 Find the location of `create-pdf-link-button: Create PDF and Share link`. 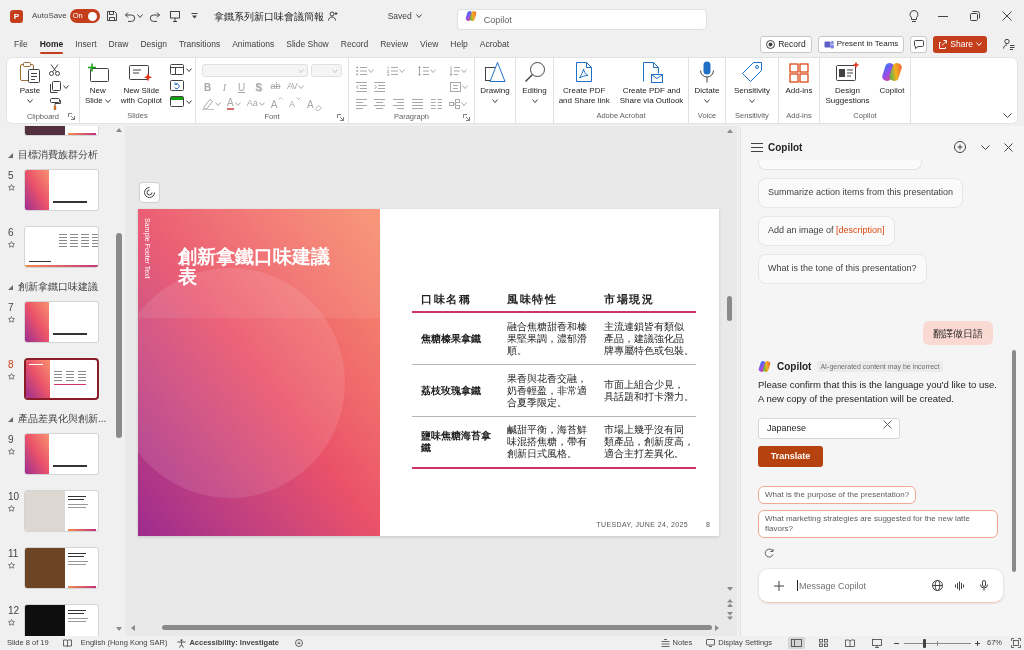

create-pdf-link-button: Create PDF and Share link is located at coordinates (584, 83).